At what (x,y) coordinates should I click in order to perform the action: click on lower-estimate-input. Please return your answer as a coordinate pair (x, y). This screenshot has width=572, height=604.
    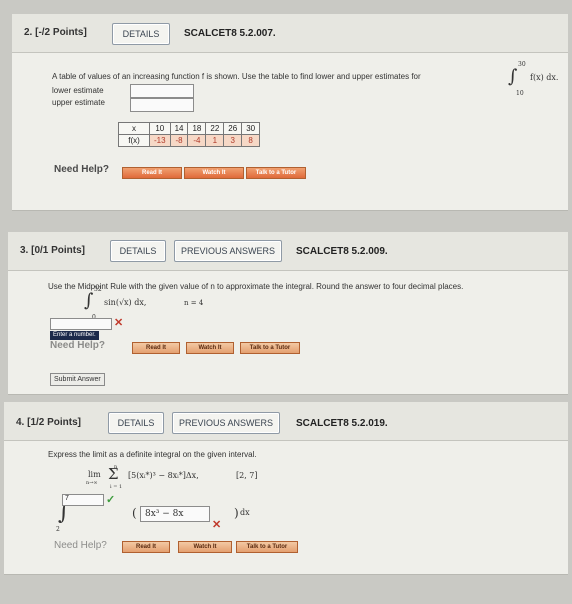
    Looking at the image, I should click on (162, 91).